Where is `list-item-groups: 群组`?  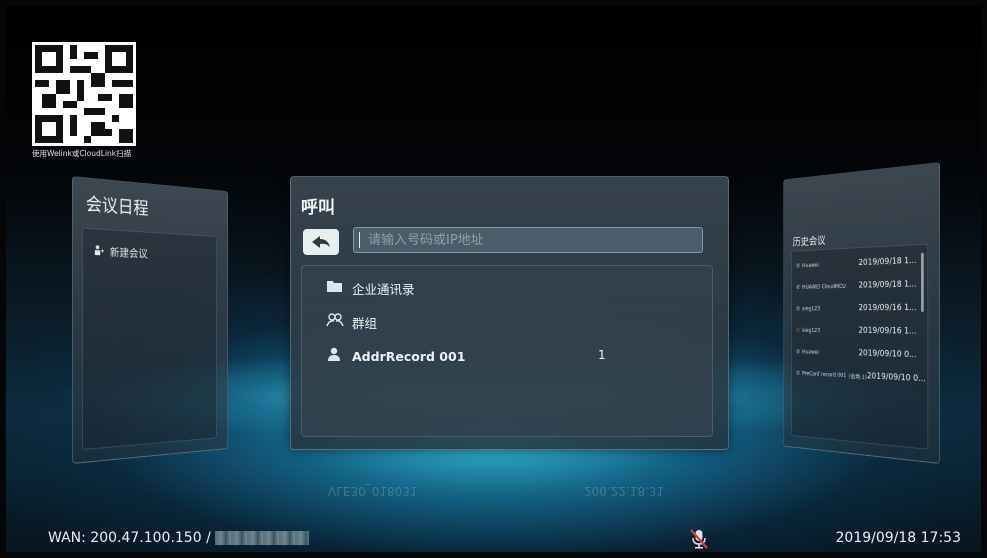 list-item-groups: 群组 is located at coordinates (351, 322).